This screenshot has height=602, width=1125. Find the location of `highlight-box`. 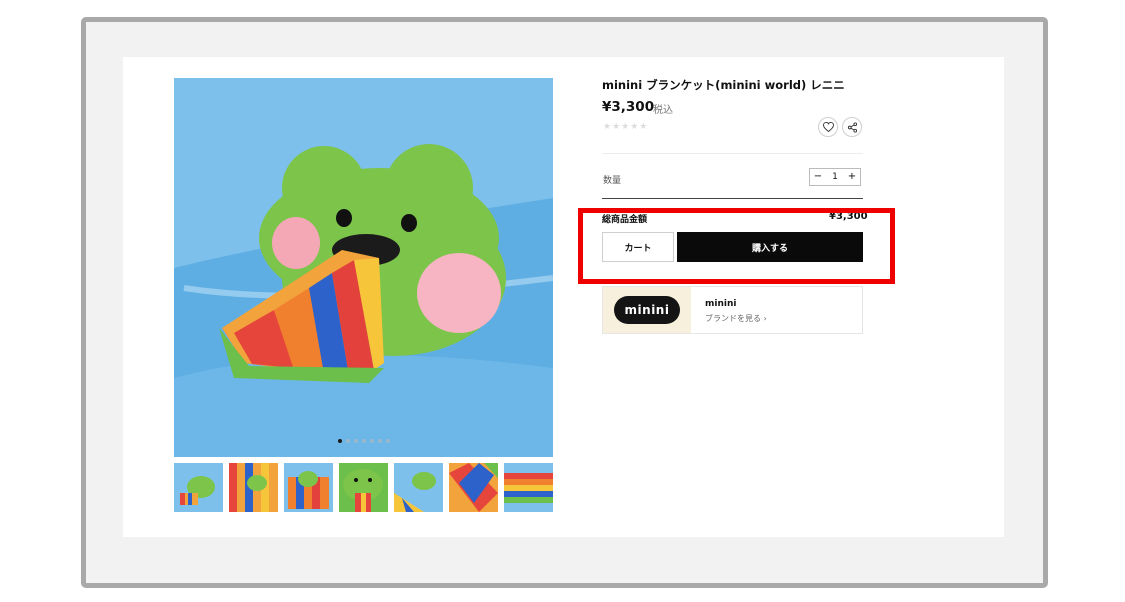

highlight-box is located at coordinates (736, 246).